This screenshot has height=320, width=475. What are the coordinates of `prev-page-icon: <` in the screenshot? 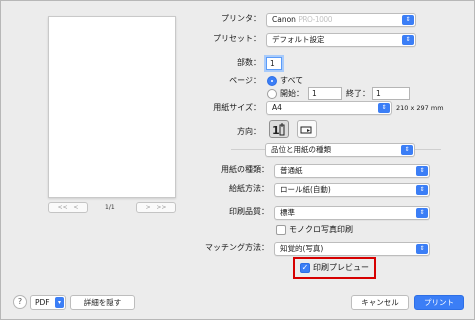 It's located at (76, 207).